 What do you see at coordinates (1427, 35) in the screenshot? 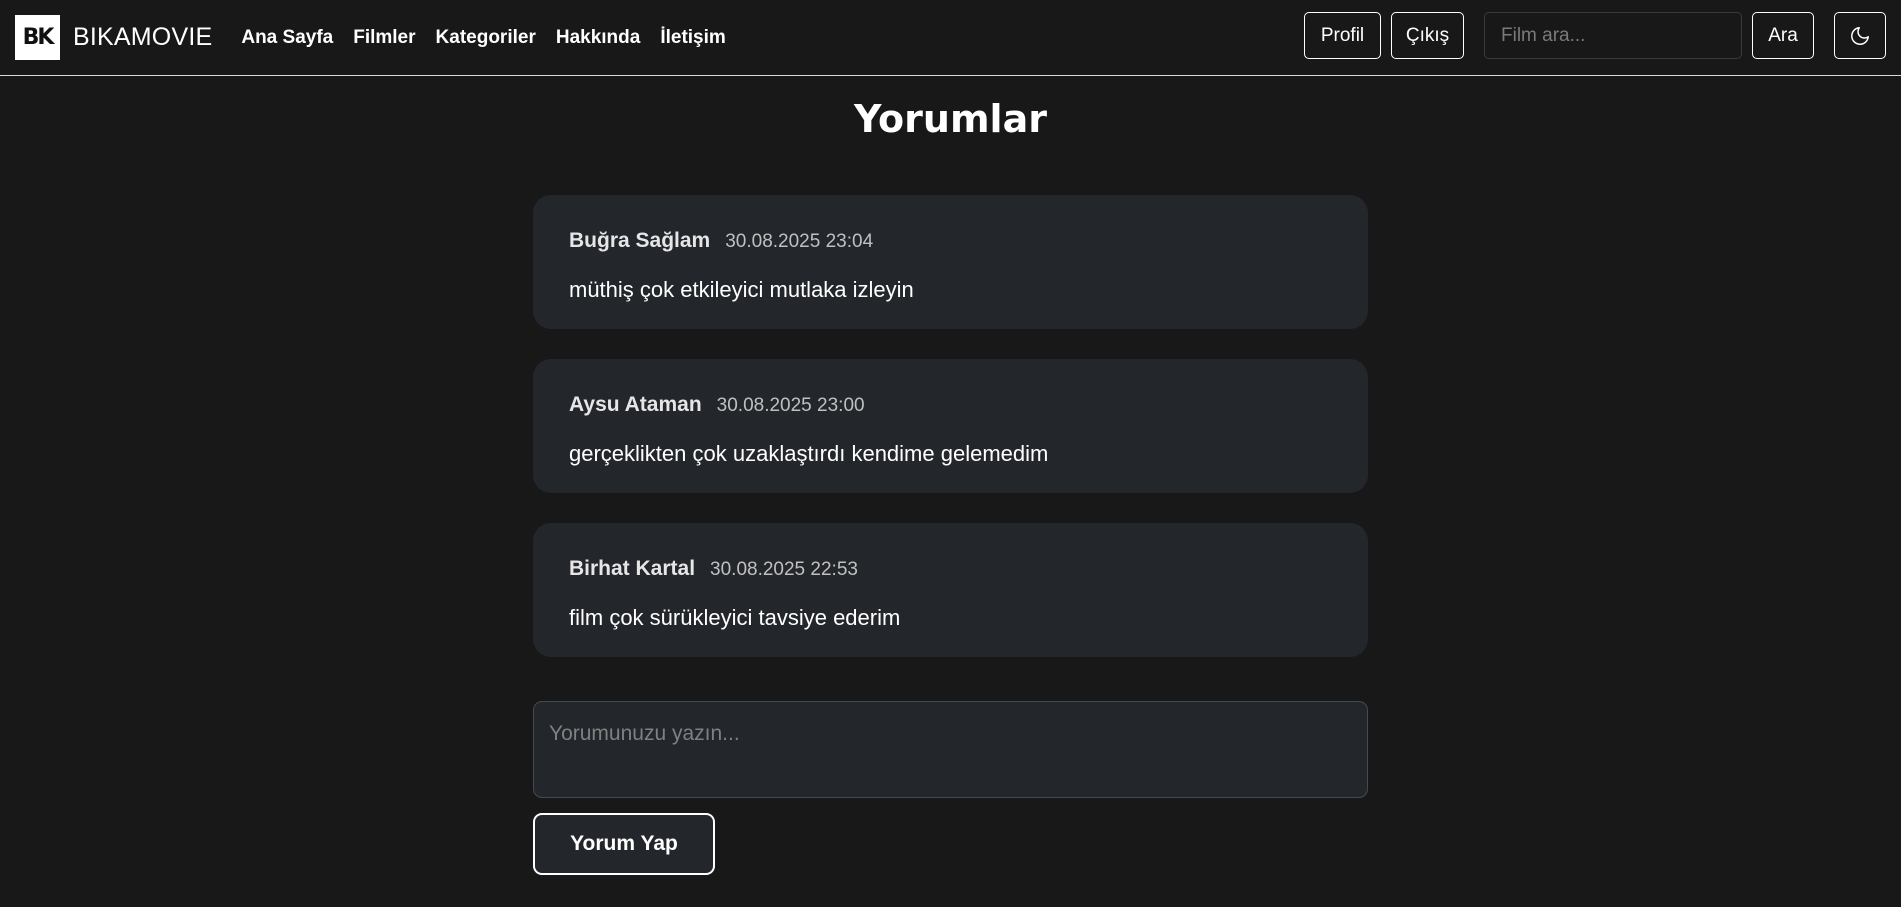
I see `logout-button: Çıkış` at bounding box center [1427, 35].